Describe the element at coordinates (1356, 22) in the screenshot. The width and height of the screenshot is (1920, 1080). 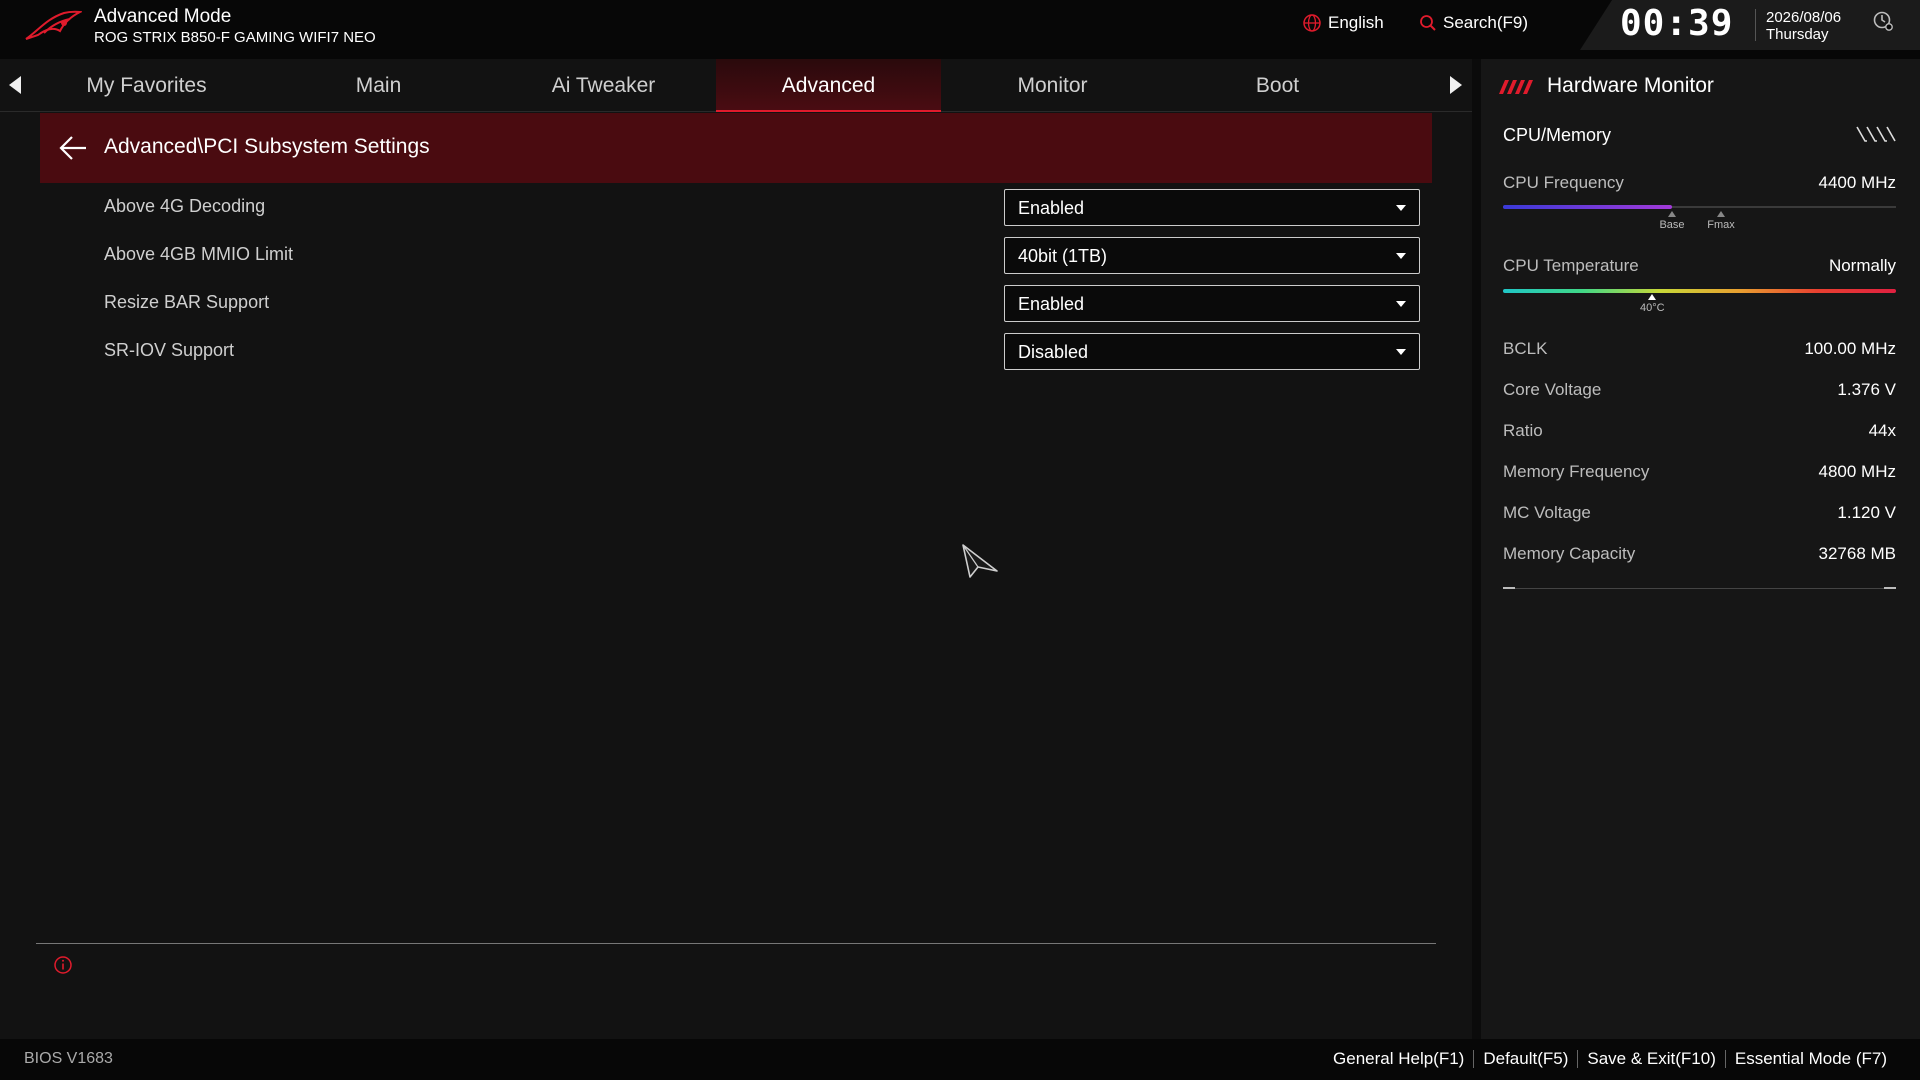
I see `language-label: English` at that location.